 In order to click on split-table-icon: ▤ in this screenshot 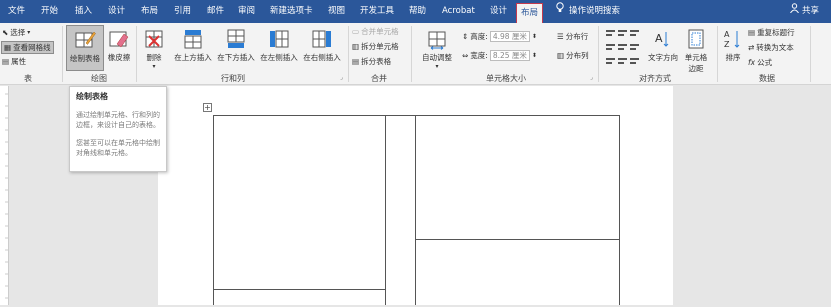, I will do `click(356, 61)`.